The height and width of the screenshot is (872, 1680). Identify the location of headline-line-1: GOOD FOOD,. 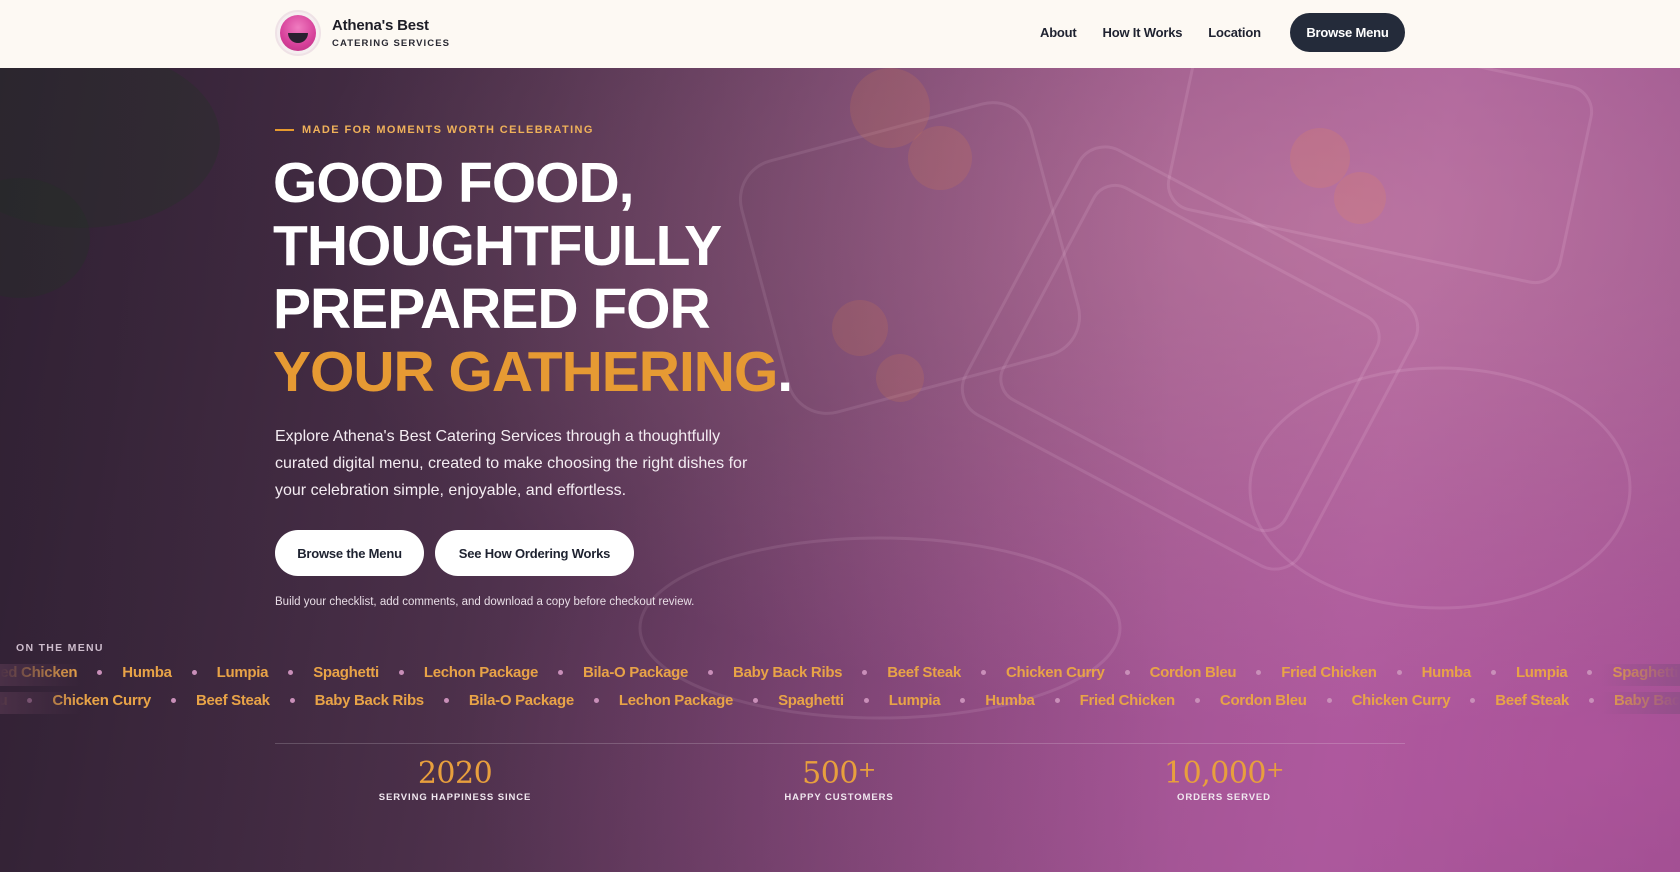
(454, 183).